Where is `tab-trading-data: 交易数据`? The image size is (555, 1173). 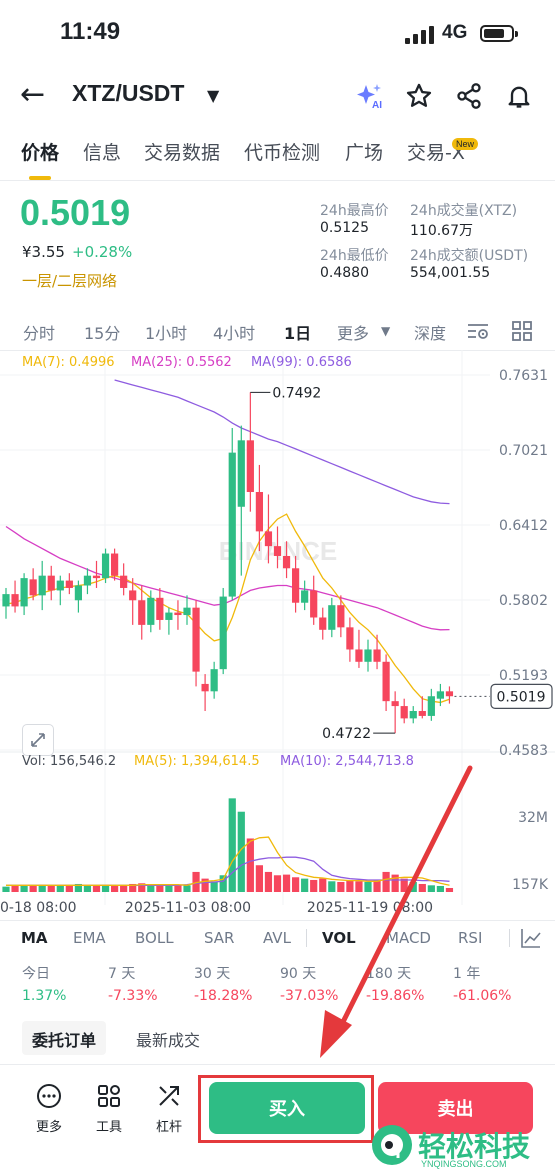
tab-trading-data: 交易数据 is located at coordinates (182, 151).